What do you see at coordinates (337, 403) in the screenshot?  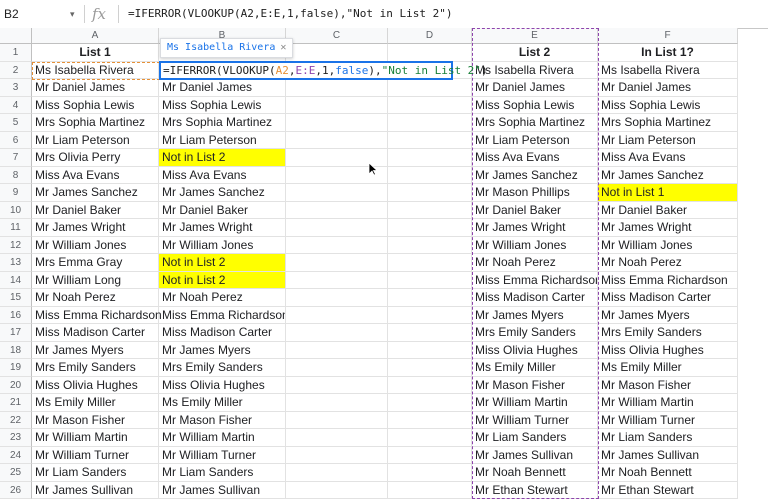 I see `cell-c21` at bounding box center [337, 403].